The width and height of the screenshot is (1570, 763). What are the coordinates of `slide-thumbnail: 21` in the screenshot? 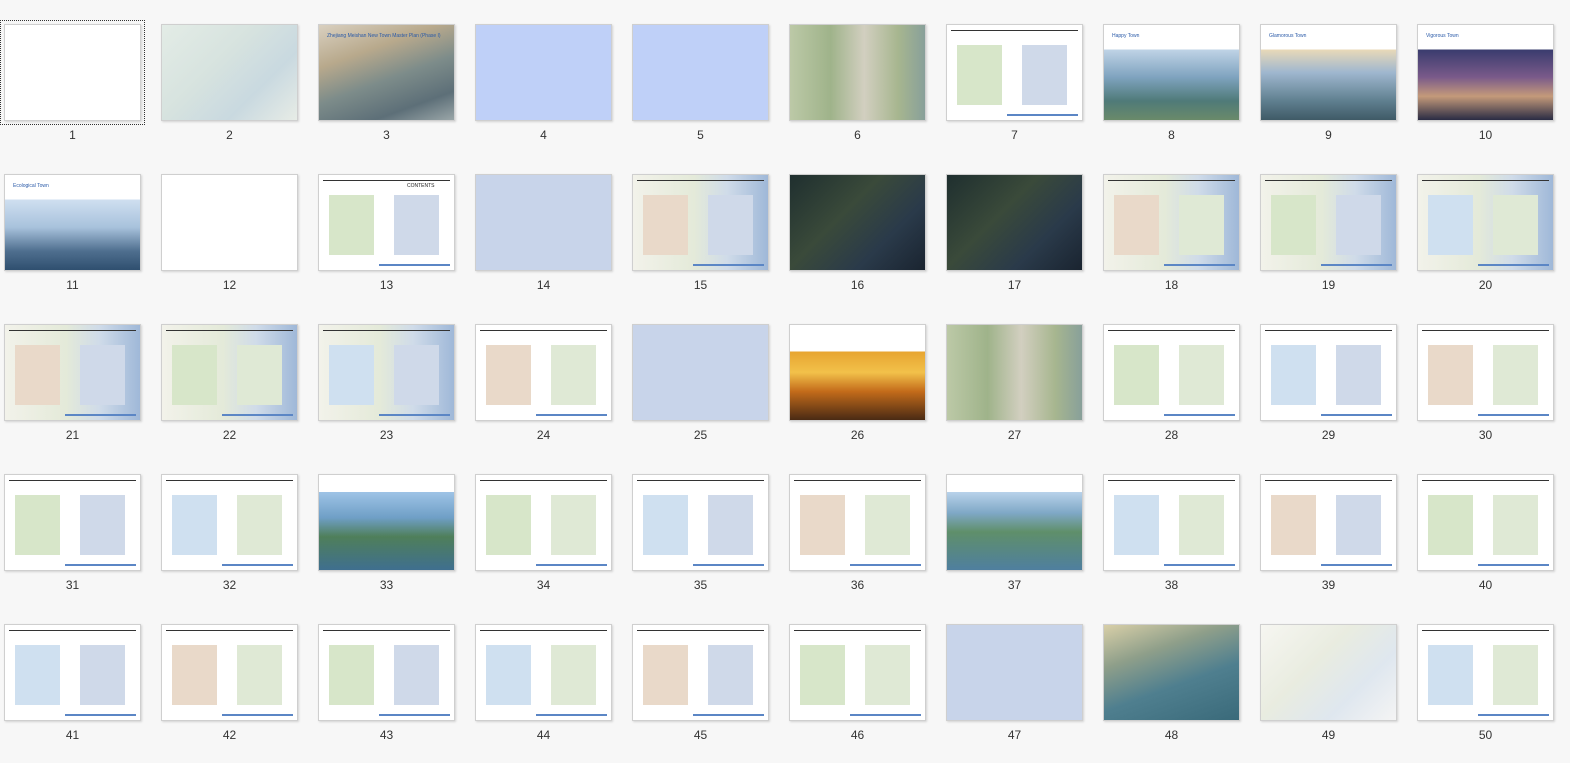 It's located at (78, 375).